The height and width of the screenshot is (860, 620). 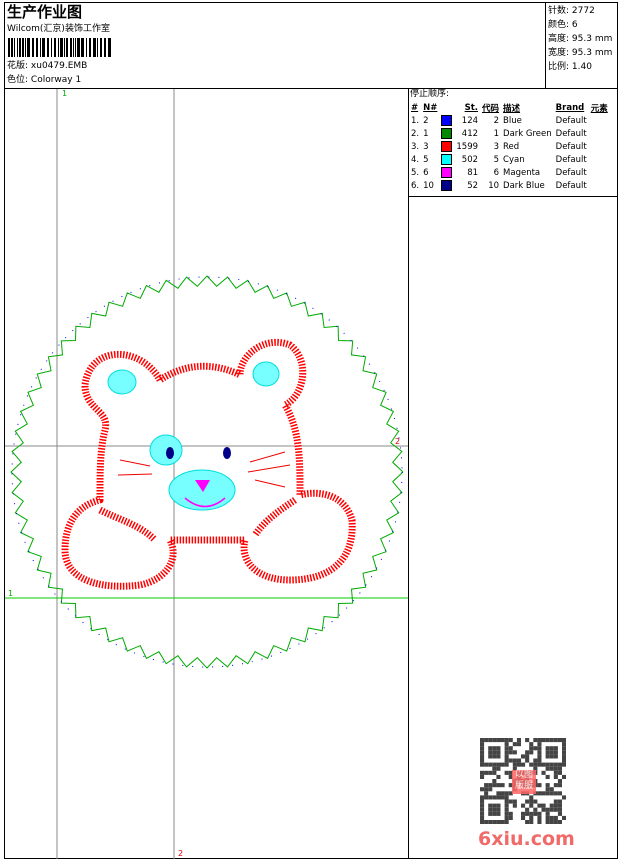 What do you see at coordinates (494, 185) in the screenshot?
I see `cell-code: 10` at bounding box center [494, 185].